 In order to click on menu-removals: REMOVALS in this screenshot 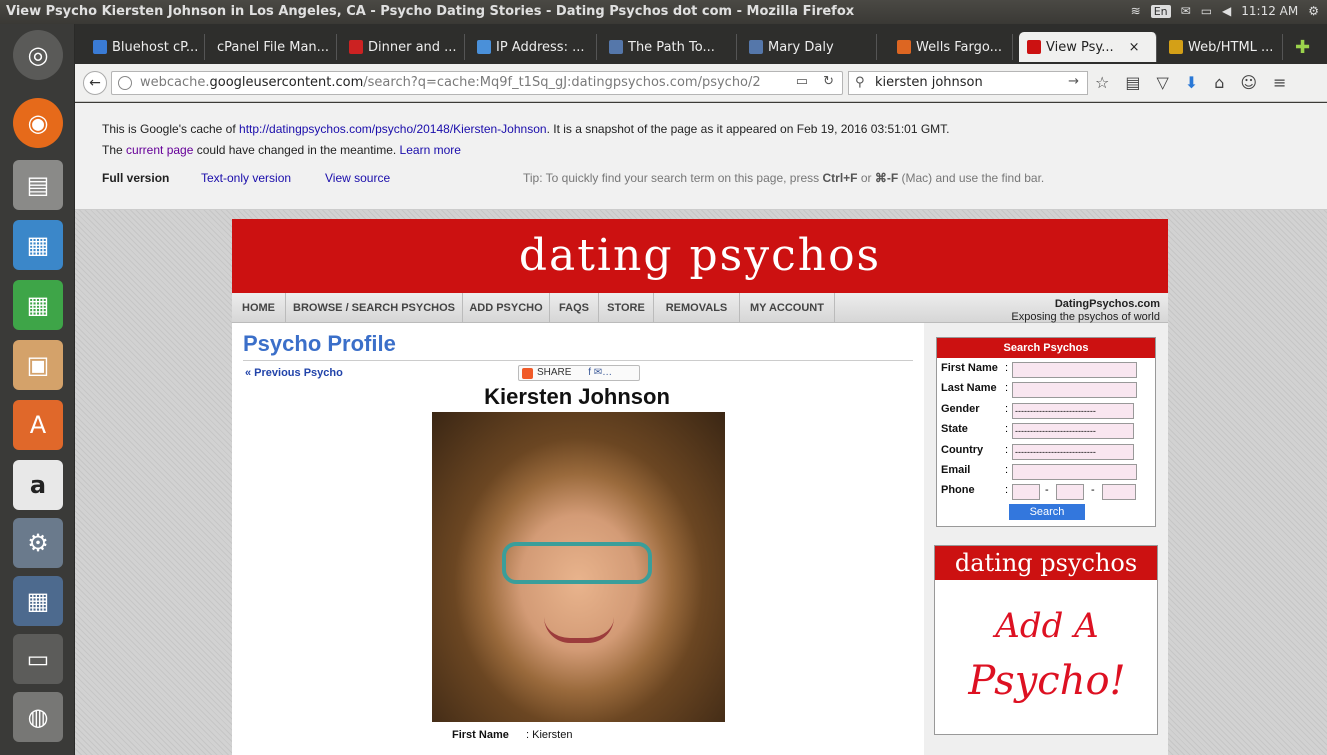, I will do `click(697, 308)`.